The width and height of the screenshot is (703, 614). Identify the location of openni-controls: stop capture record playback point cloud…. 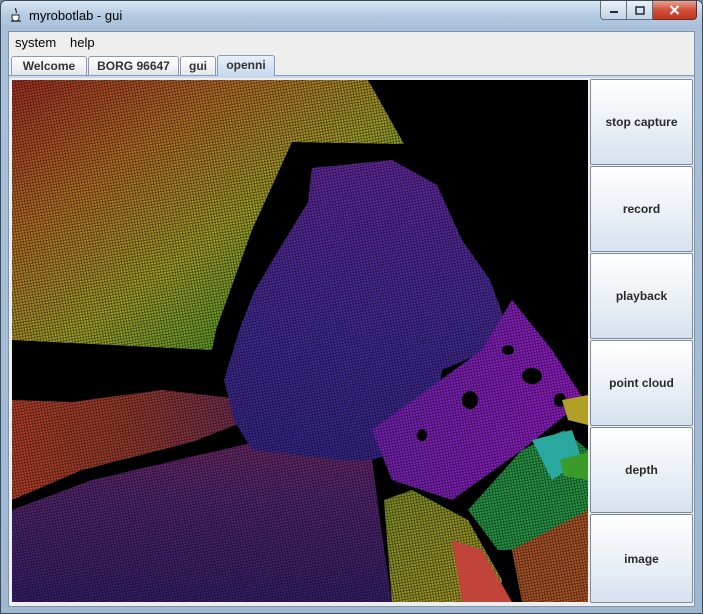
(642, 341).